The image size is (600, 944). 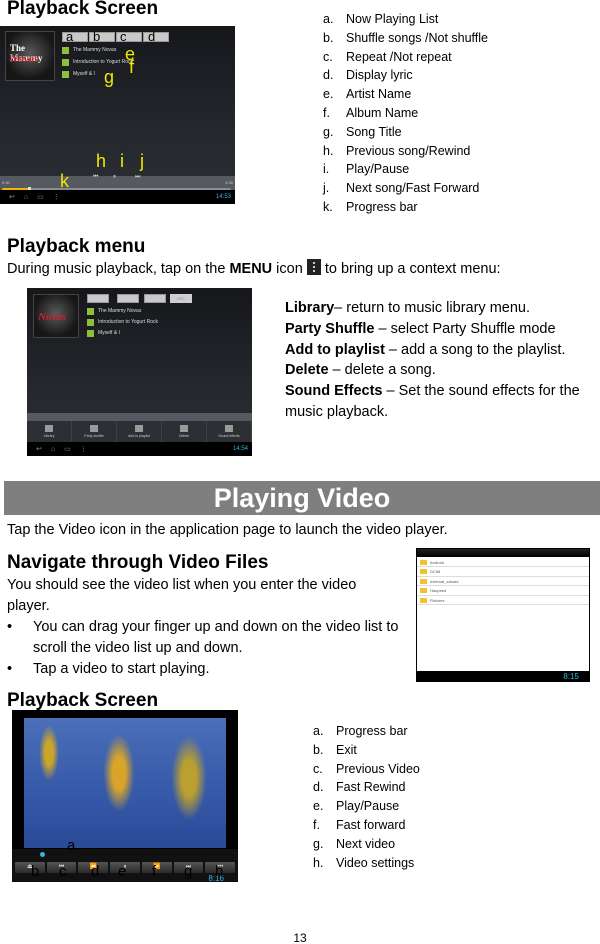 What do you see at coordinates (139, 449) in the screenshot?
I see `system-nav-bar: ↩ ⌂ ▭ ⋮ 14:54` at bounding box center [139, 449].